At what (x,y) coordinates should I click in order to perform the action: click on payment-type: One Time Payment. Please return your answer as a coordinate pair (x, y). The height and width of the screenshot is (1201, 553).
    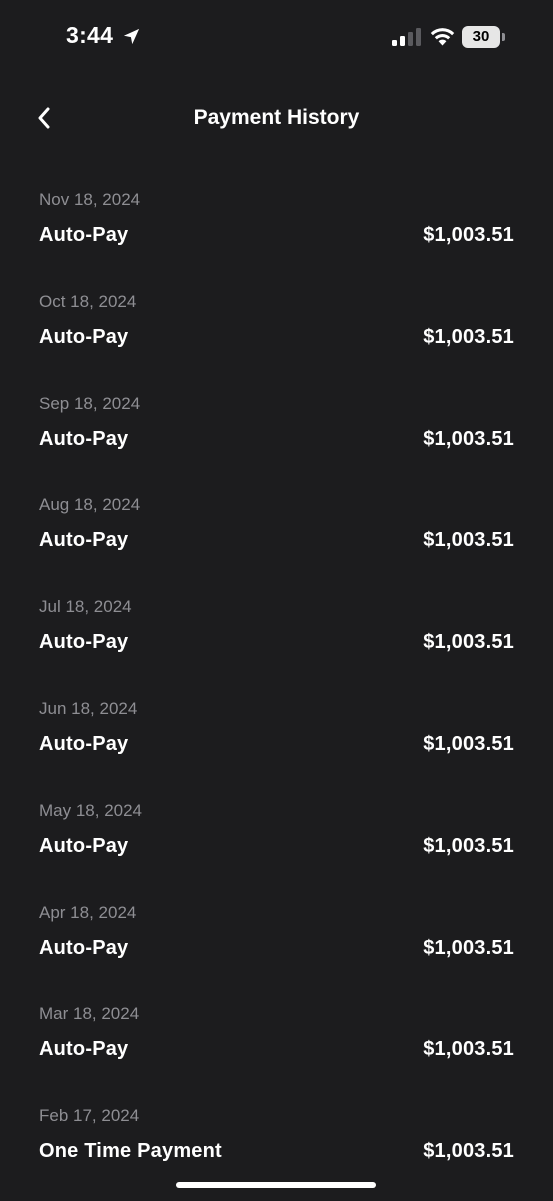
    Looking at the image, I should click on (130, 1151).